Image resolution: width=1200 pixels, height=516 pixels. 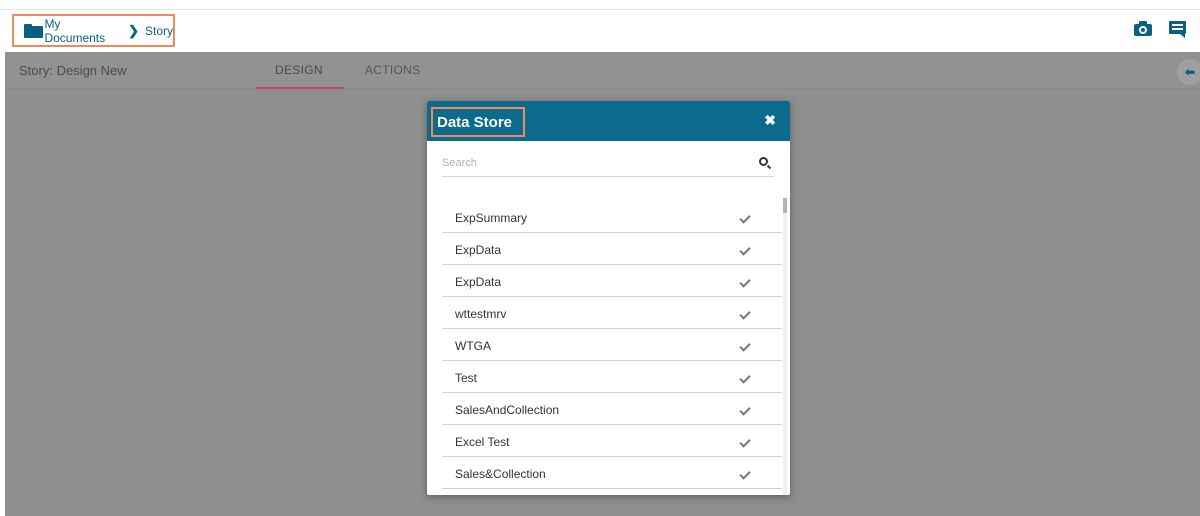 What do you see at coordinates (612, 441) in the screenshot?
I see `list-item: Excel Test` at bounding box center [612, 441].